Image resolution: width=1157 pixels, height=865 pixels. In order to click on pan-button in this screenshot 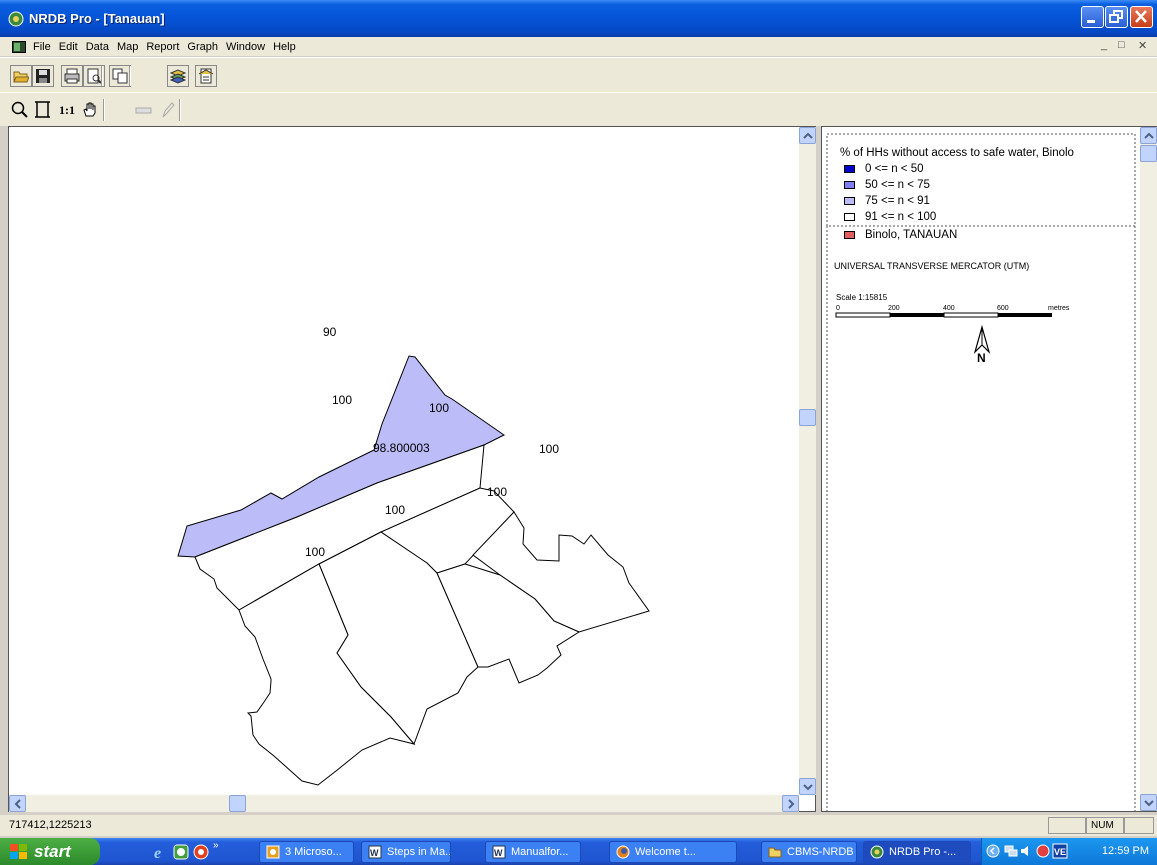, I will do `click(89, 109)`.